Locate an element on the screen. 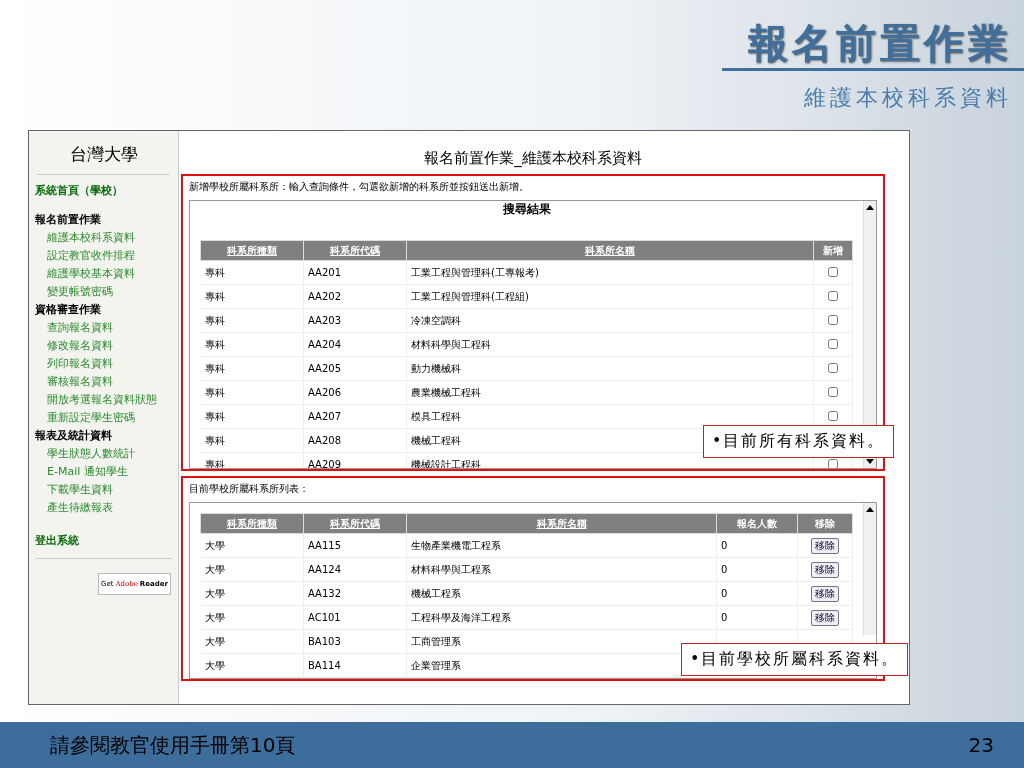 The image size is (1024, 768). table-cell: AA132 is located at coordinates (355, 593).